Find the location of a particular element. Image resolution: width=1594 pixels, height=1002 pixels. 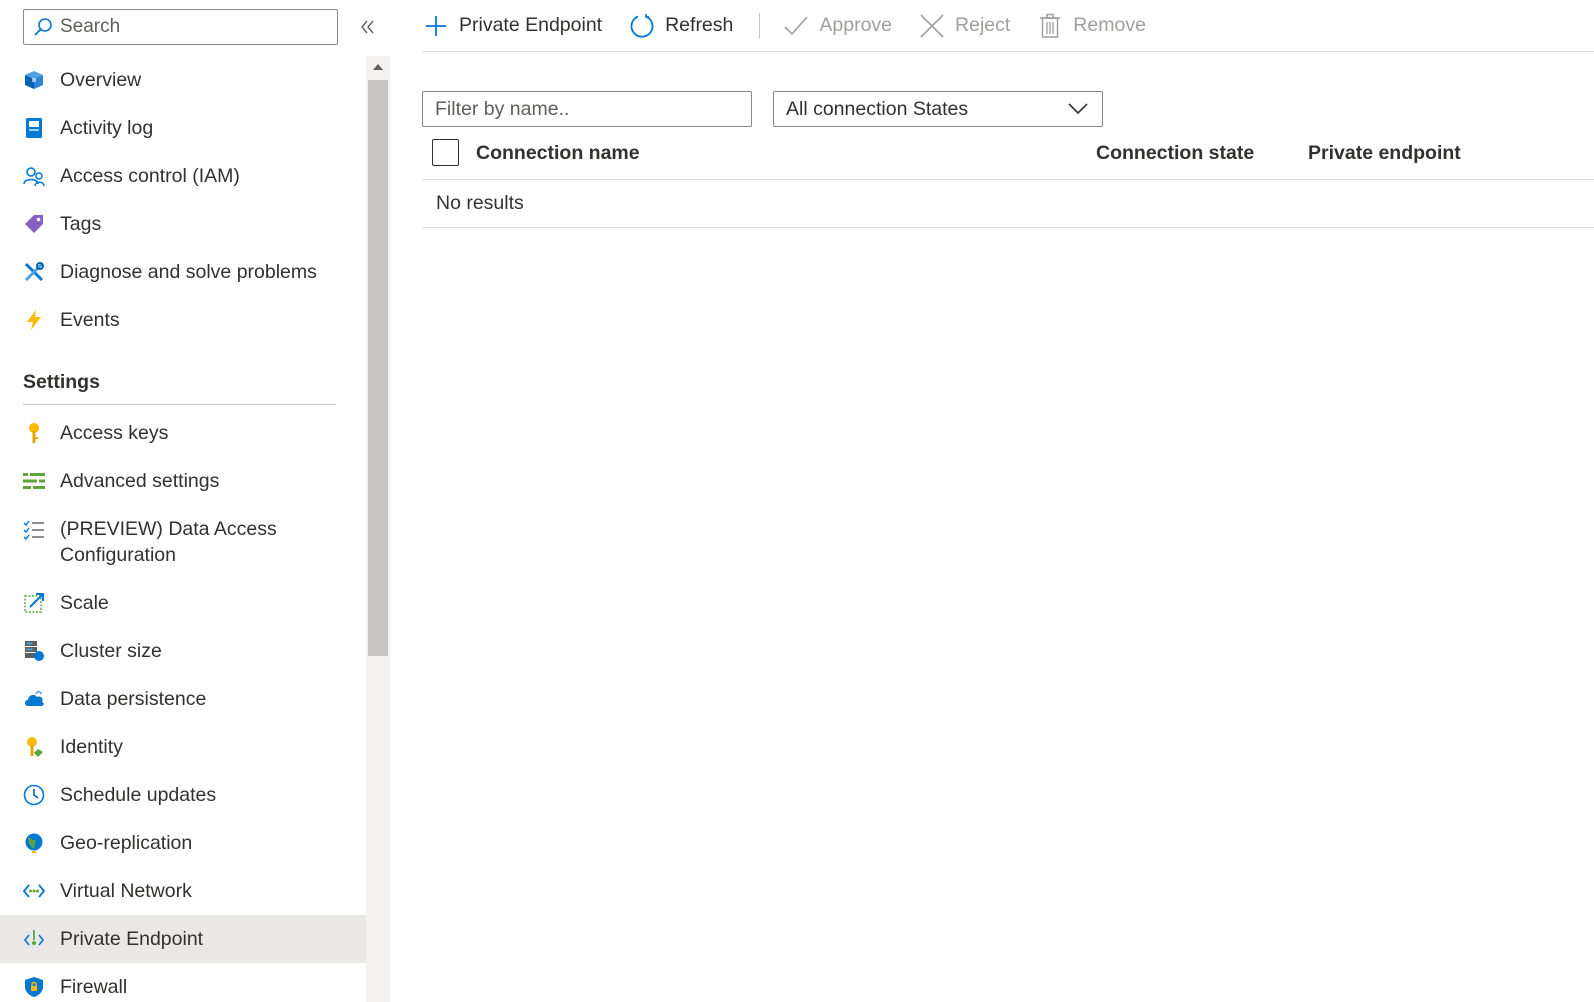

menu-item-virtual-network: Virtual Network is located at coordinates (183, 891).